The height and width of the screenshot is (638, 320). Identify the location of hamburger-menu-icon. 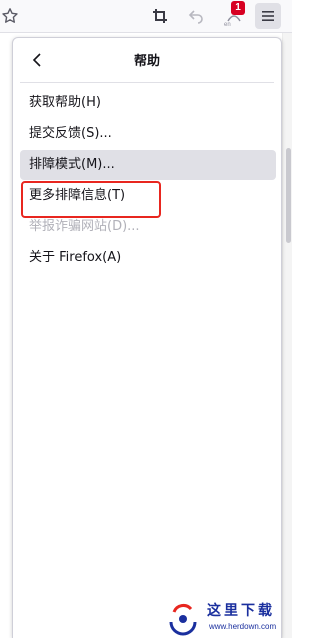
(268, 16).